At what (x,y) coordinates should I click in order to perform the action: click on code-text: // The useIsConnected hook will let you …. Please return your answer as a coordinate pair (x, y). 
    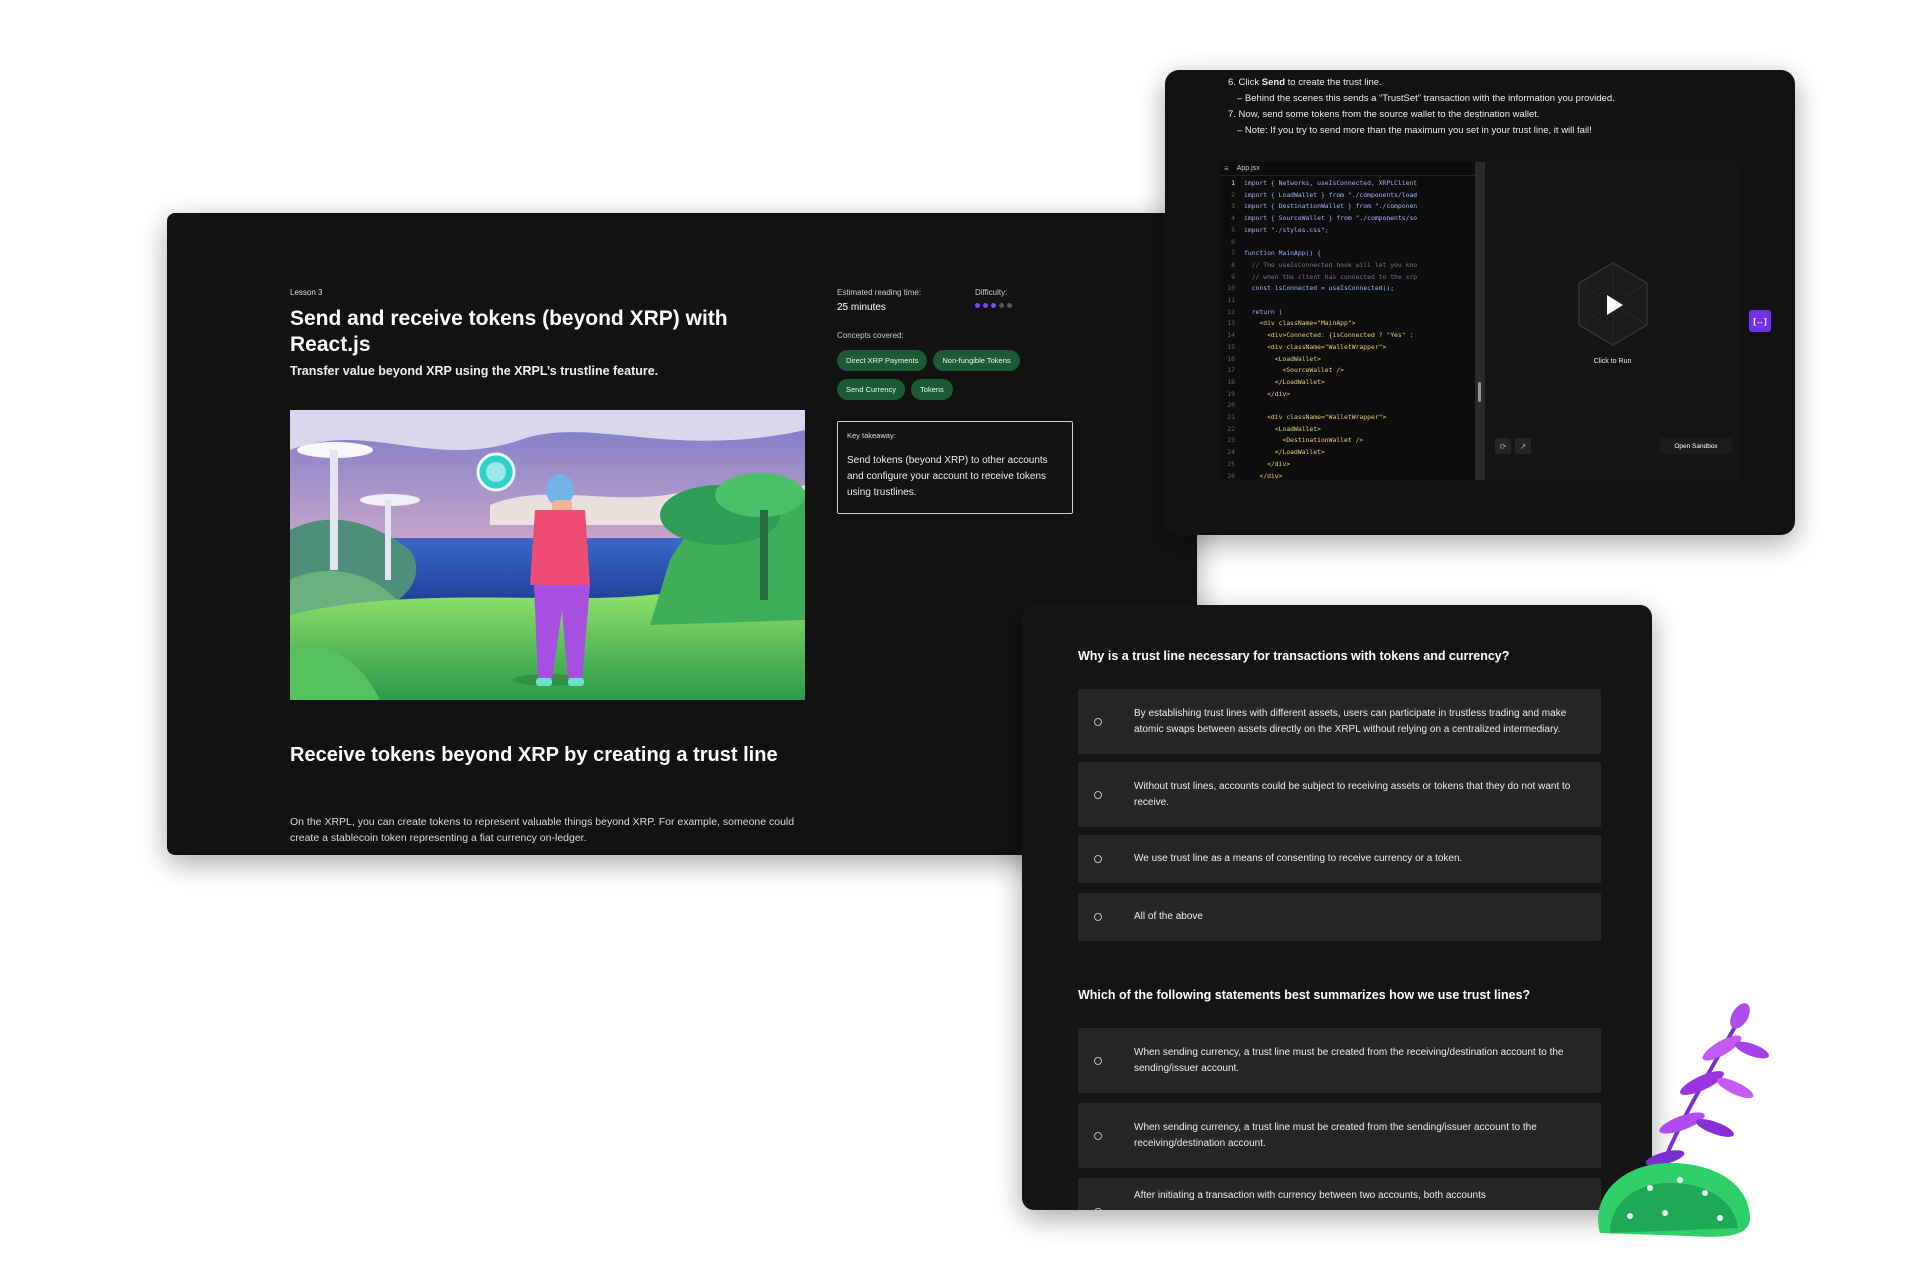
    Looking at the image, I should click on (1331, 264).